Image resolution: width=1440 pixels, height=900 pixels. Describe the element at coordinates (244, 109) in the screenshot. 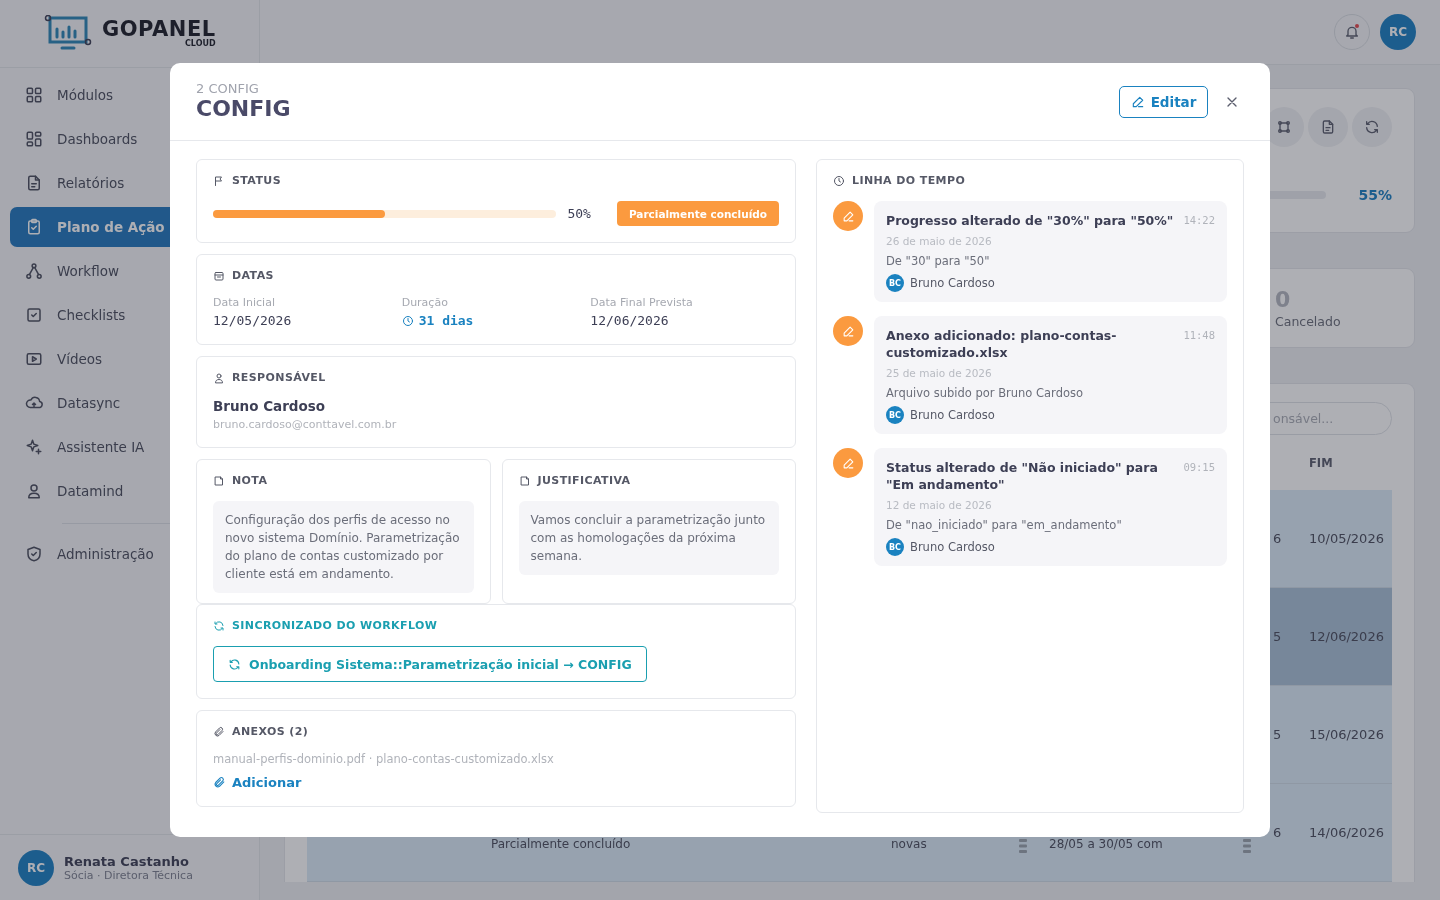

I see `dialog-title: CONFIG` at that location.